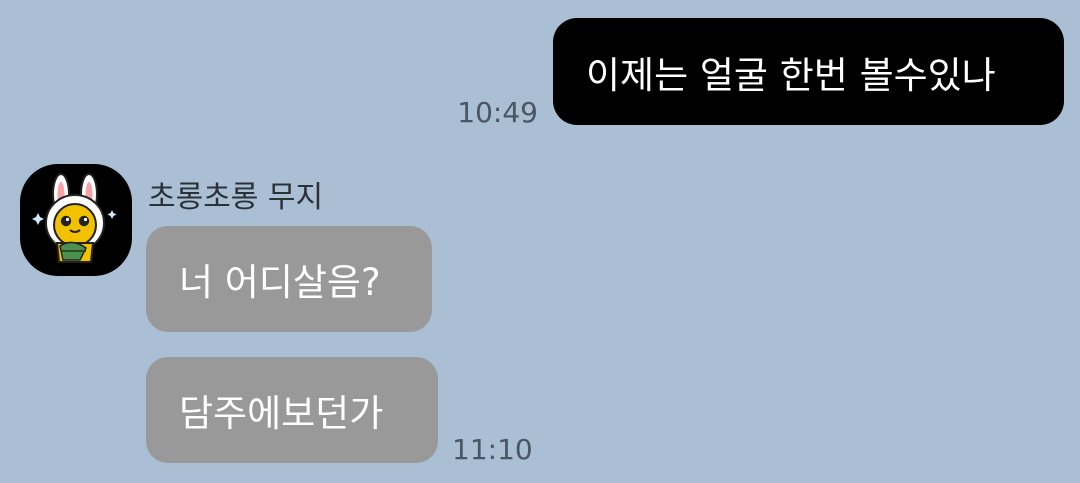 The image size is (1080, 483). What do you see at coordinates (280, 282) in the screenshot?
I see `incoming-message-text: 너 어디살음?` at bounding box center [280, 282].